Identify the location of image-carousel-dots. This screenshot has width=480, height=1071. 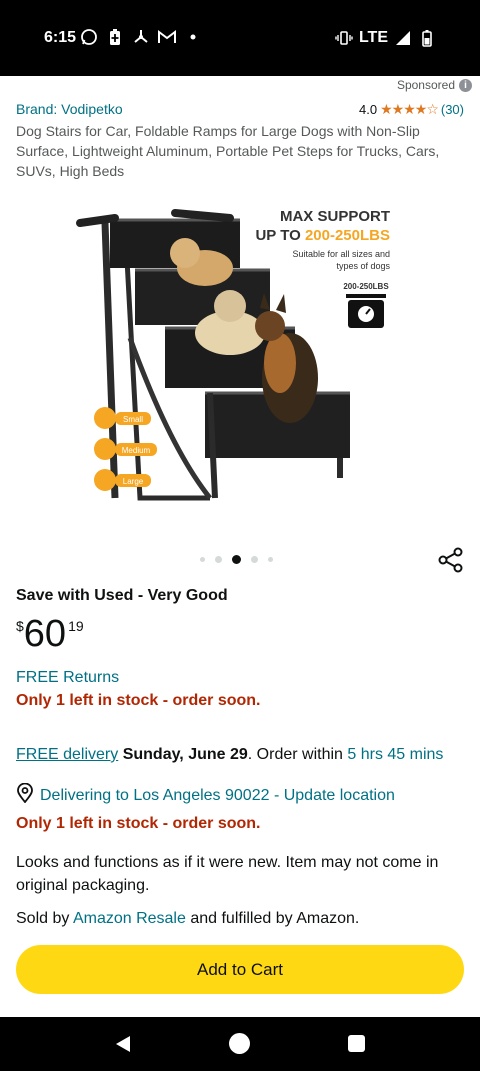
(236, 559).